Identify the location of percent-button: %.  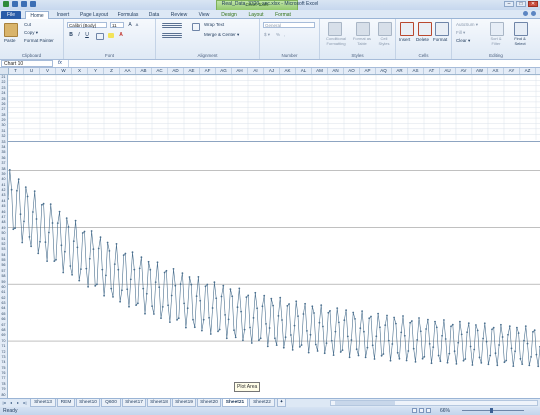
(278, 34).